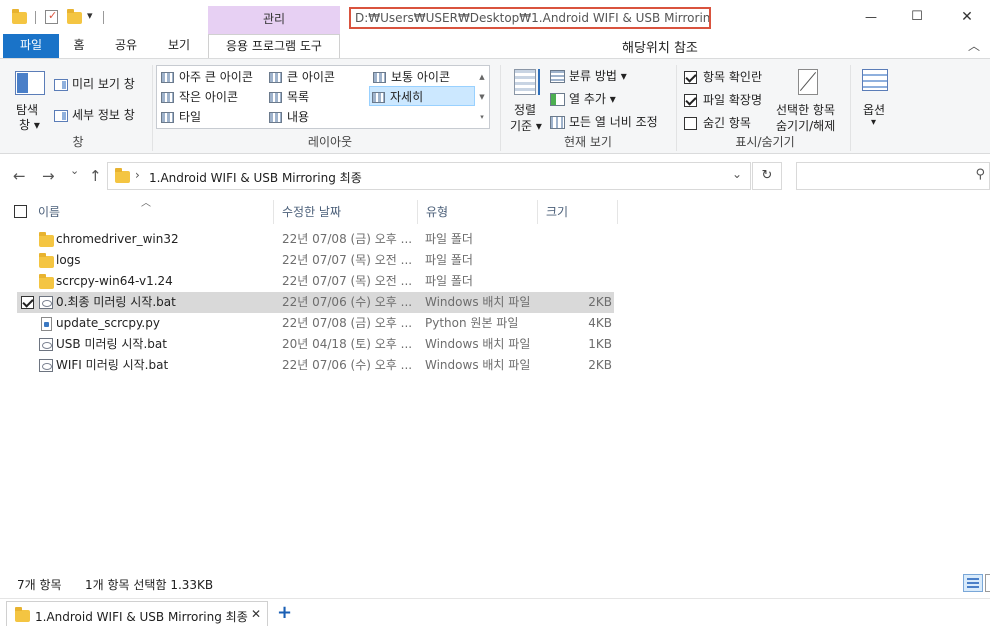 This screenshot has width=990, height=626. I want to click on preview-pane-button: 미리 보기 창, so click(94, 83).